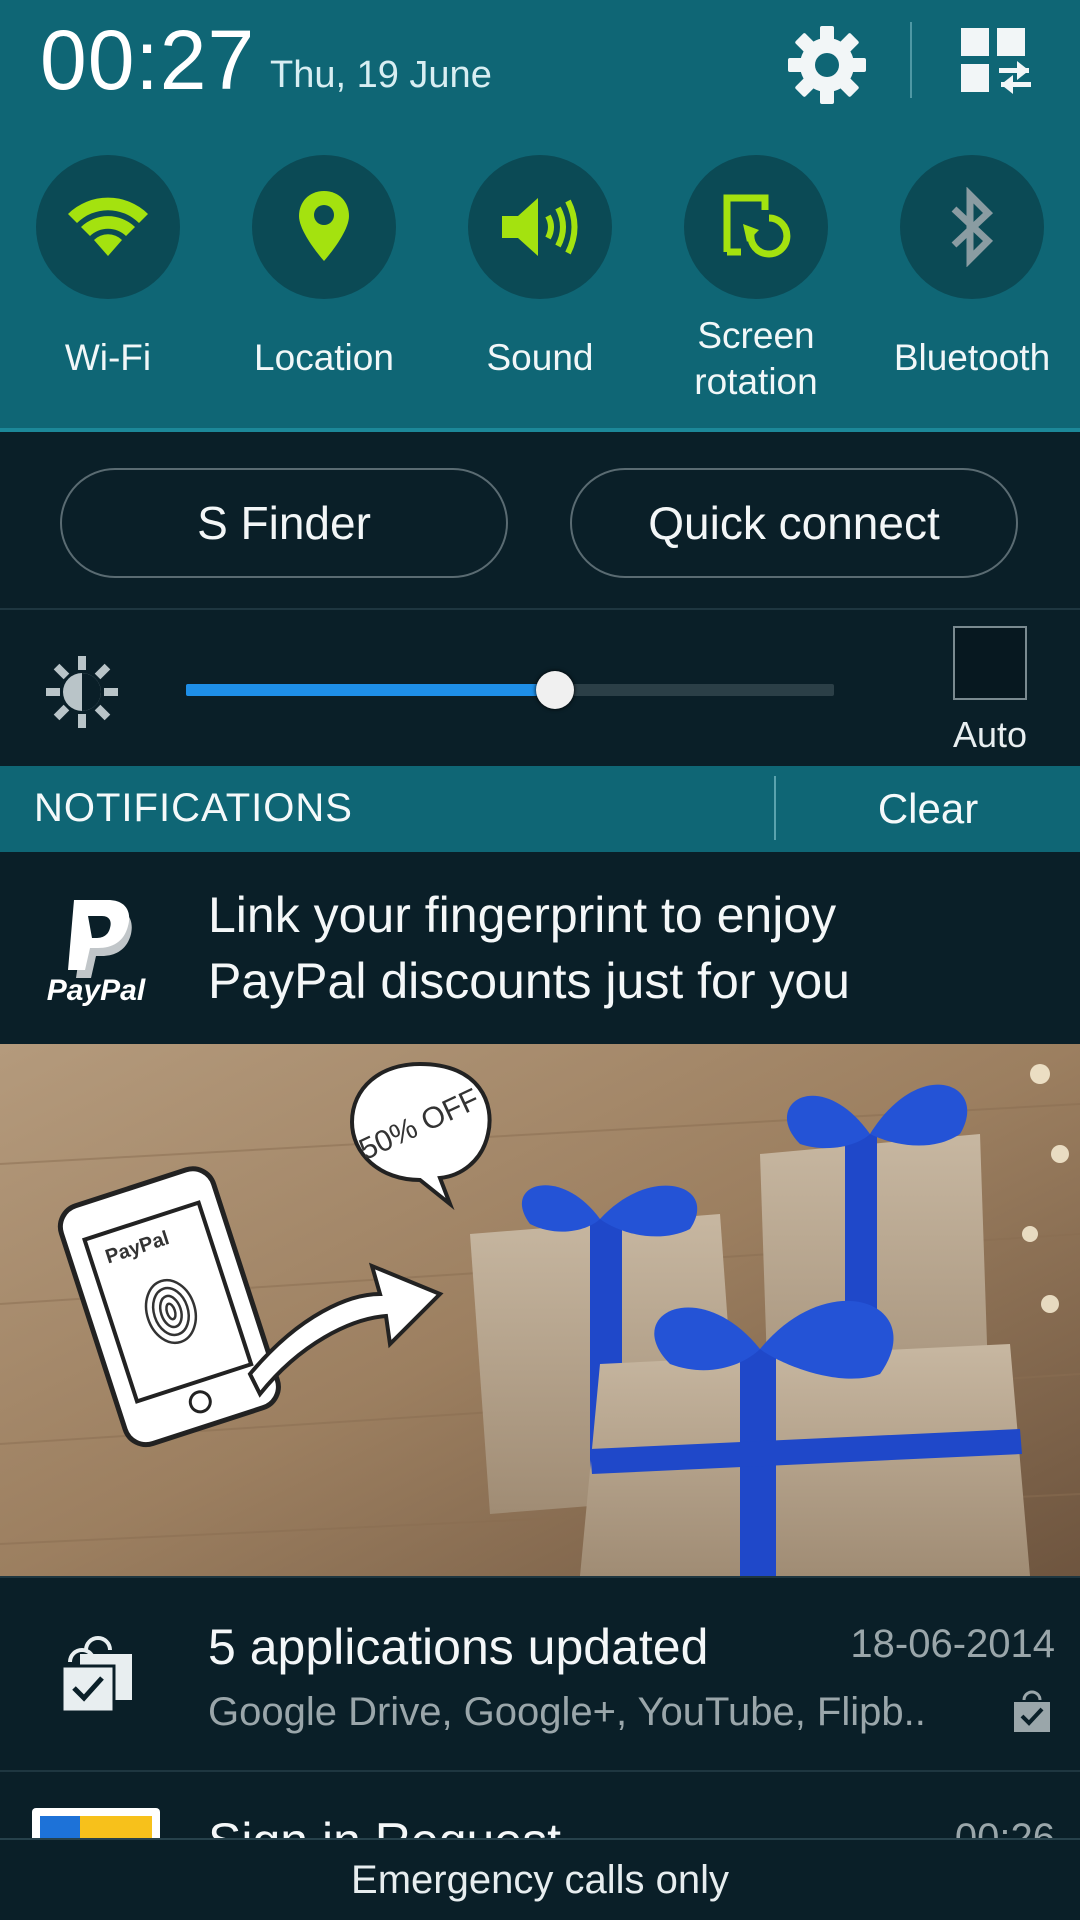  I want to click on sign-in-request-time: 00:26, so click(1004, 1828).